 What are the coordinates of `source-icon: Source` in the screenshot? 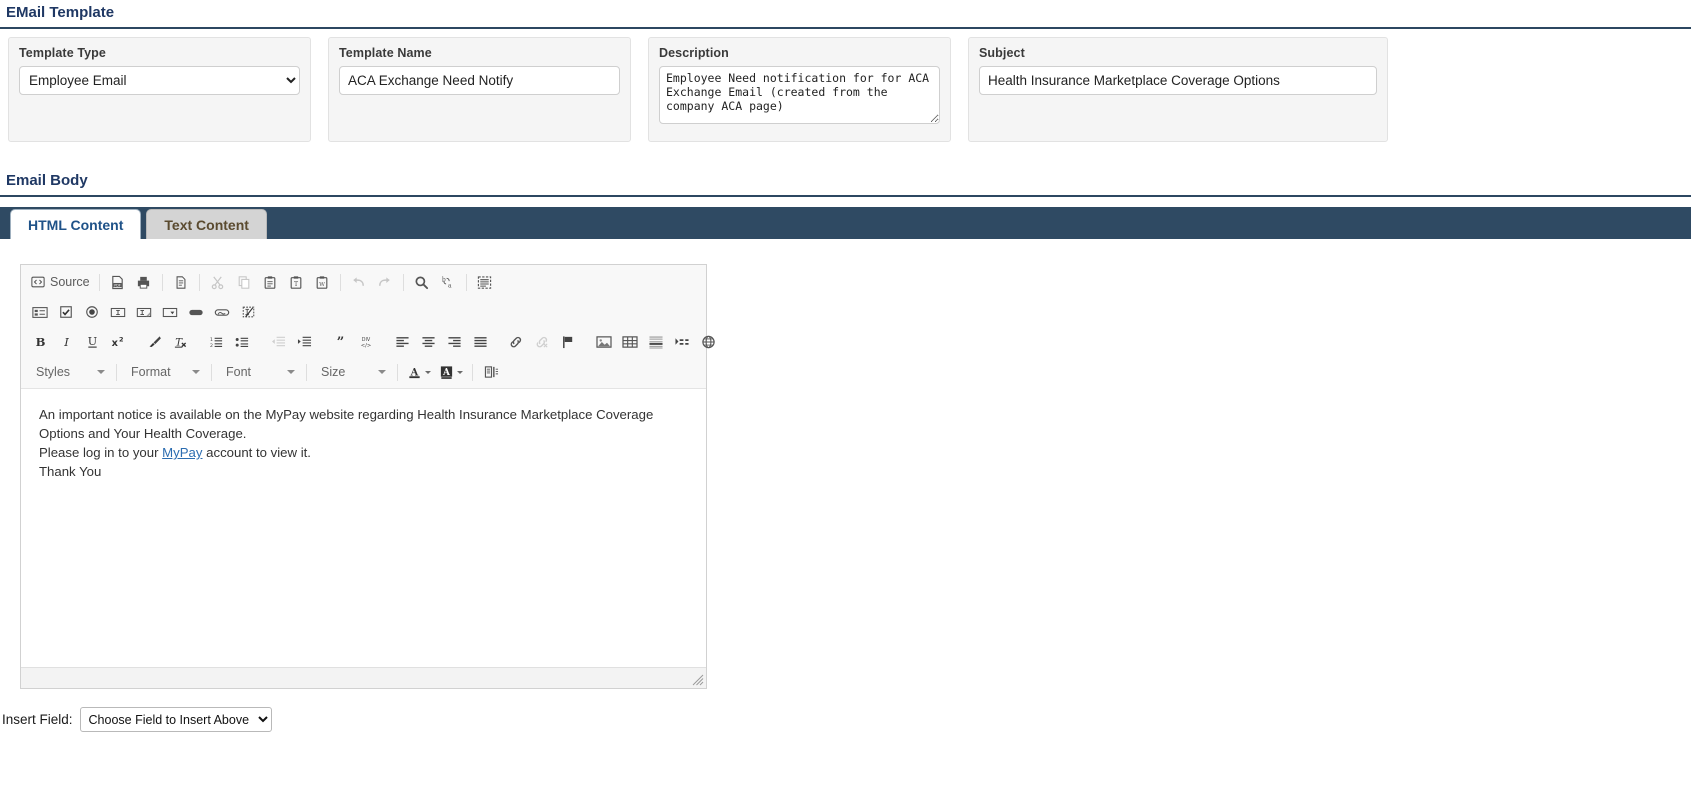 It's located at (60, 282).